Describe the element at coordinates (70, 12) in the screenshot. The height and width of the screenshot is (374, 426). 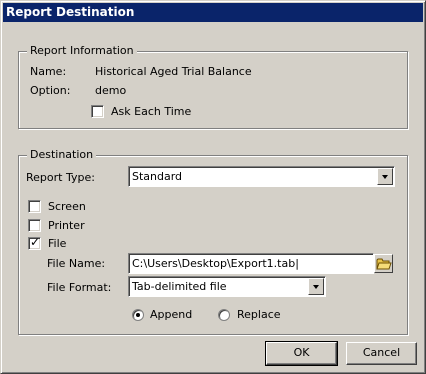
I see `window-title: Report Destination` at that location.